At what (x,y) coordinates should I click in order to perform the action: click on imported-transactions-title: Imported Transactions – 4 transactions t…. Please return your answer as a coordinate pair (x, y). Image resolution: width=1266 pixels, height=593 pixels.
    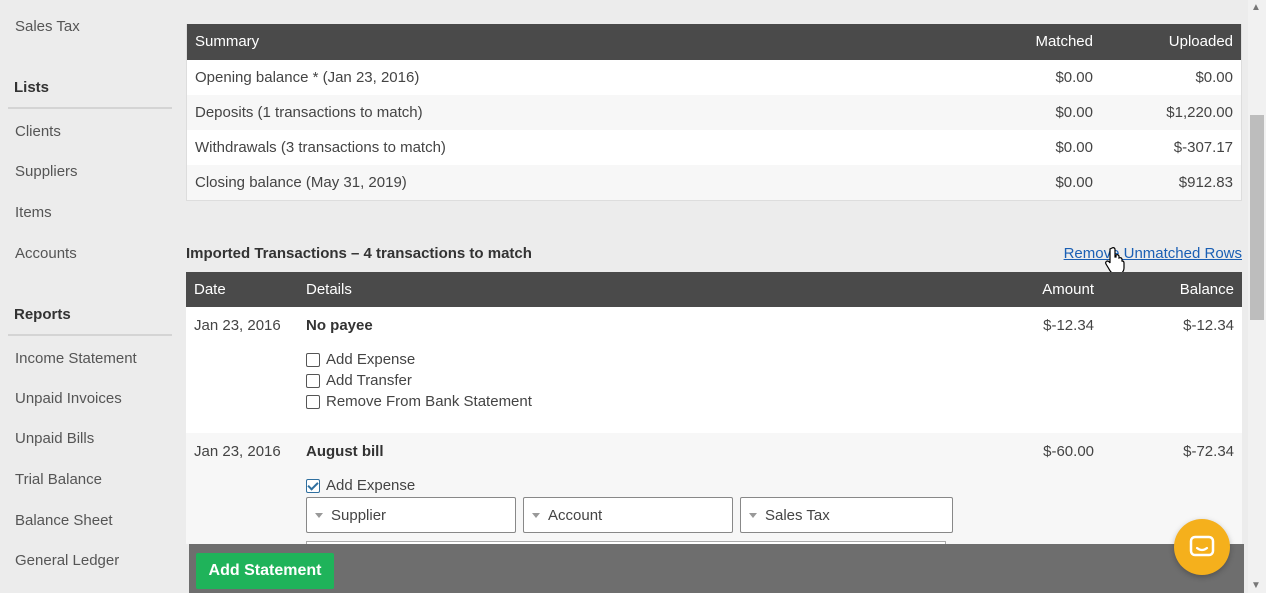
    Looking at the image, I should click on (359, 253).